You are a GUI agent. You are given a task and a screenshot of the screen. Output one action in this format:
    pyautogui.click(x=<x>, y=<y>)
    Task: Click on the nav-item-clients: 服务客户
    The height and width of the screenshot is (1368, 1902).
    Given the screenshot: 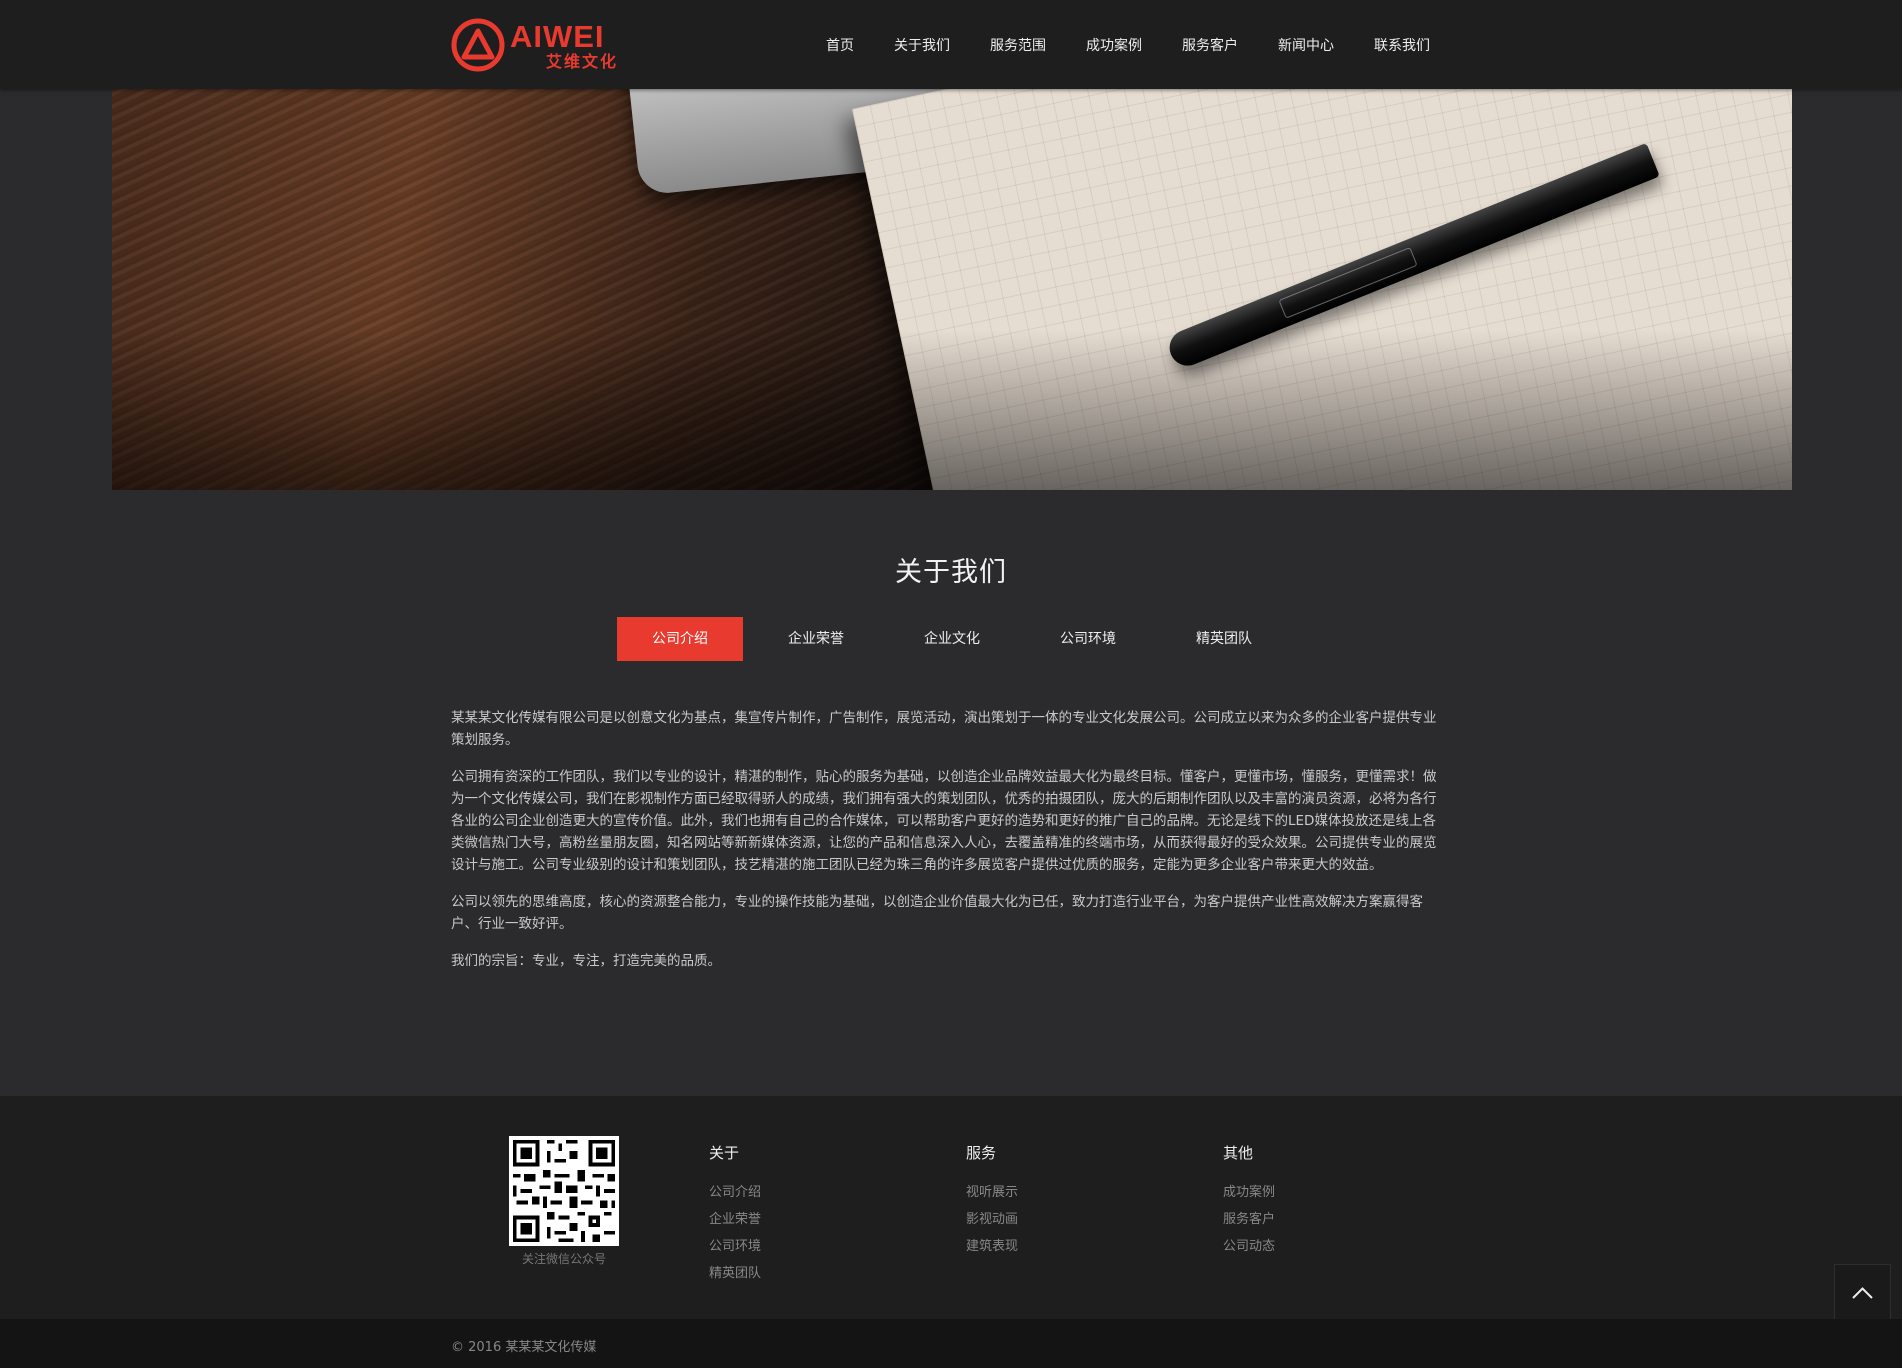 What is the action you would take?
    pyautogui.click(x=1210, y=45)
    